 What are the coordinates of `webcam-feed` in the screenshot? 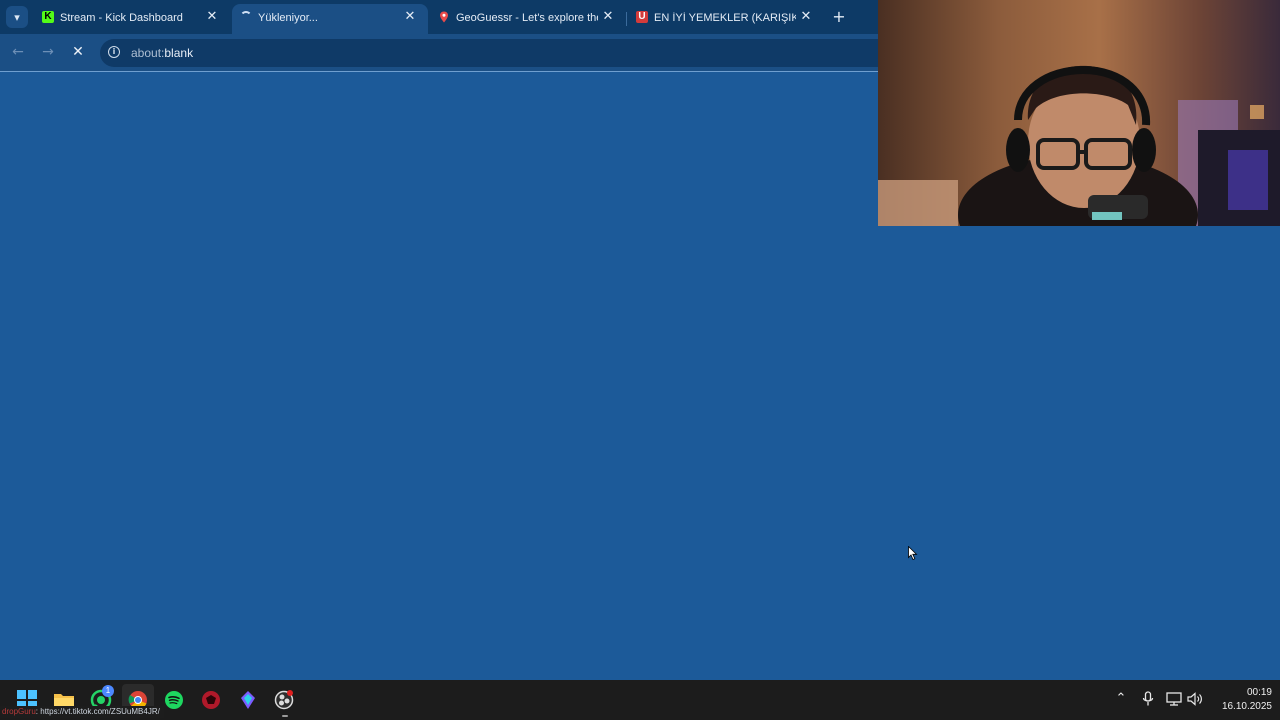 It's located at (1079, 113).